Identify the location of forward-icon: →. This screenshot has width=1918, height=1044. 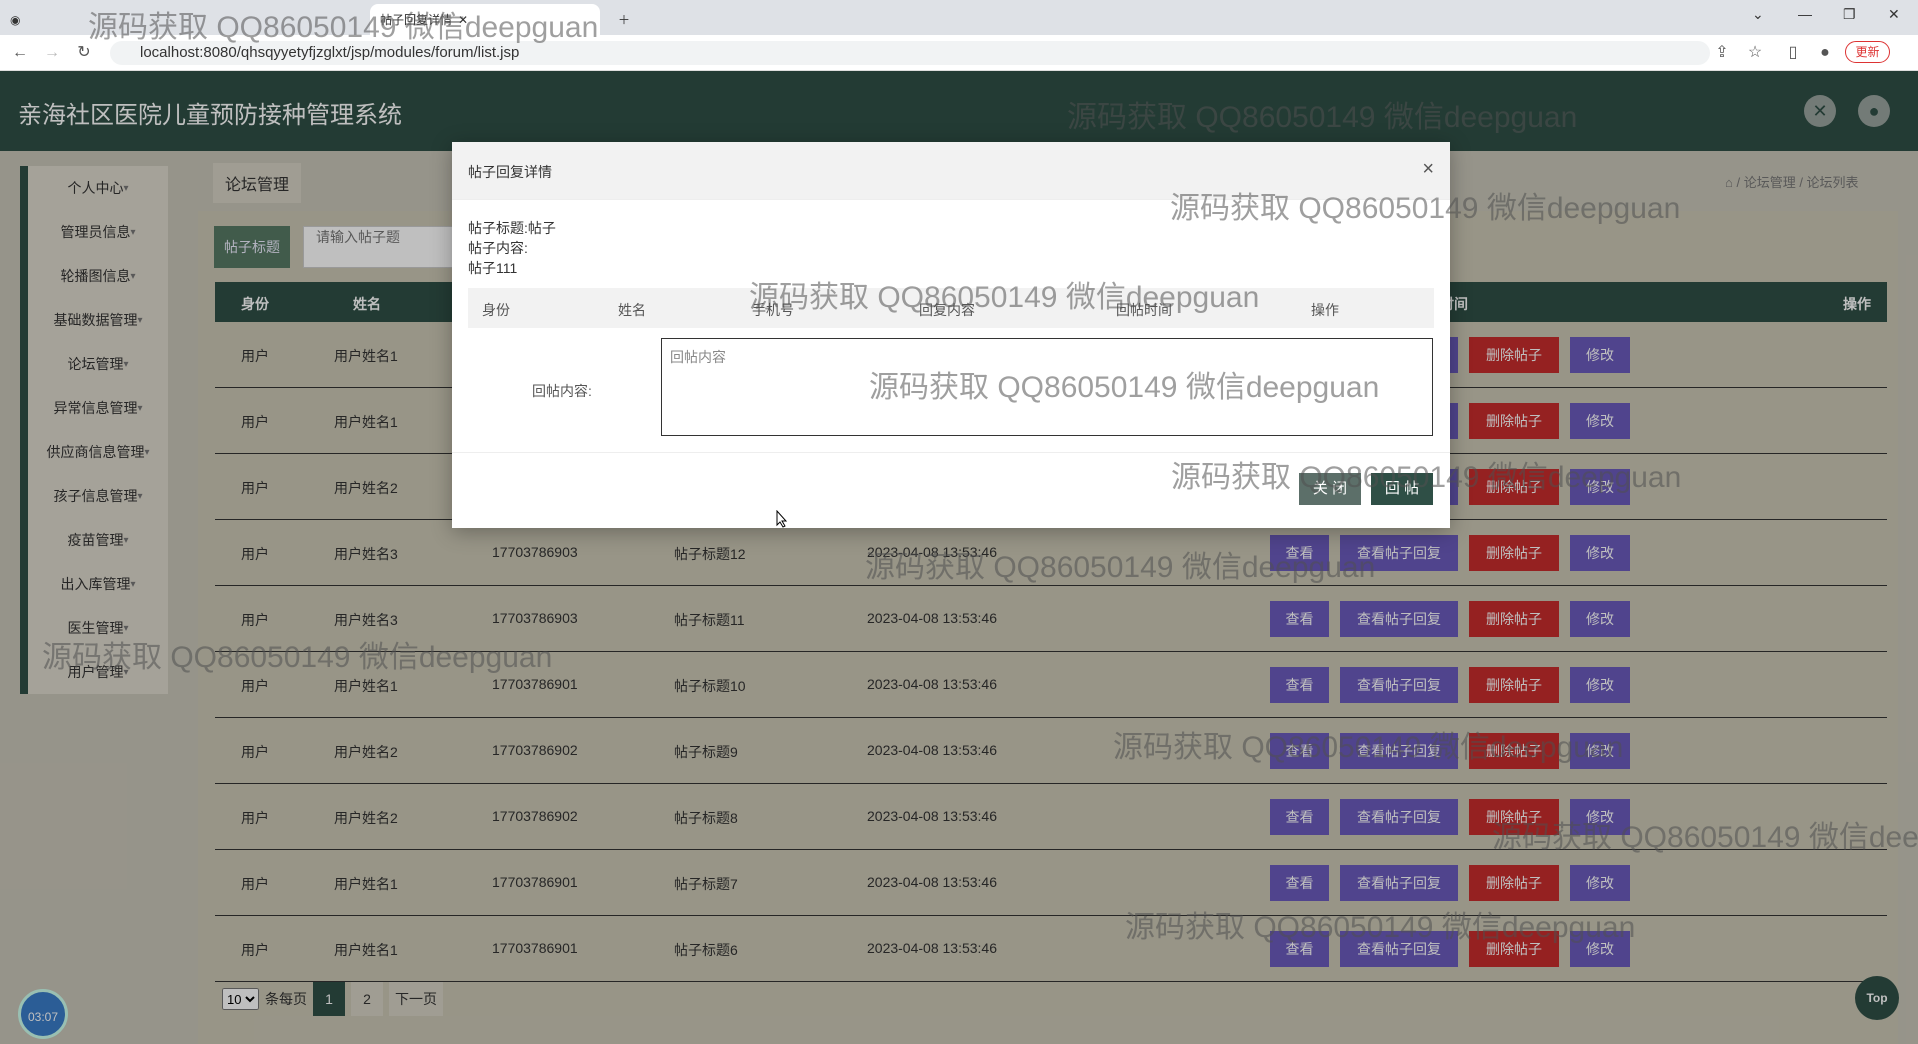
(52, 53).